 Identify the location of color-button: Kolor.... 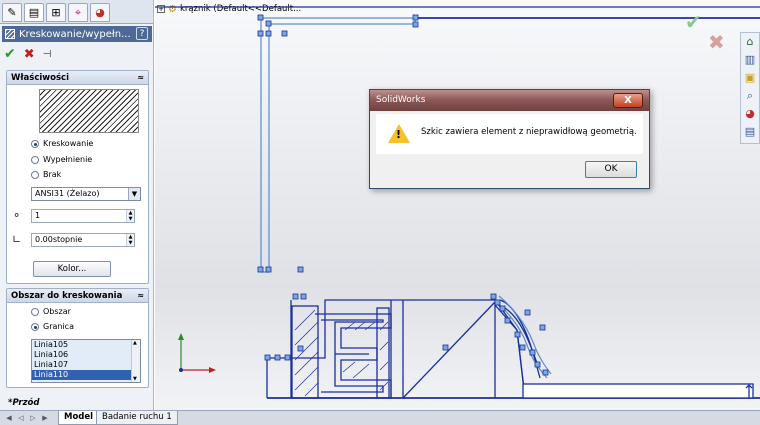
(72, 269).